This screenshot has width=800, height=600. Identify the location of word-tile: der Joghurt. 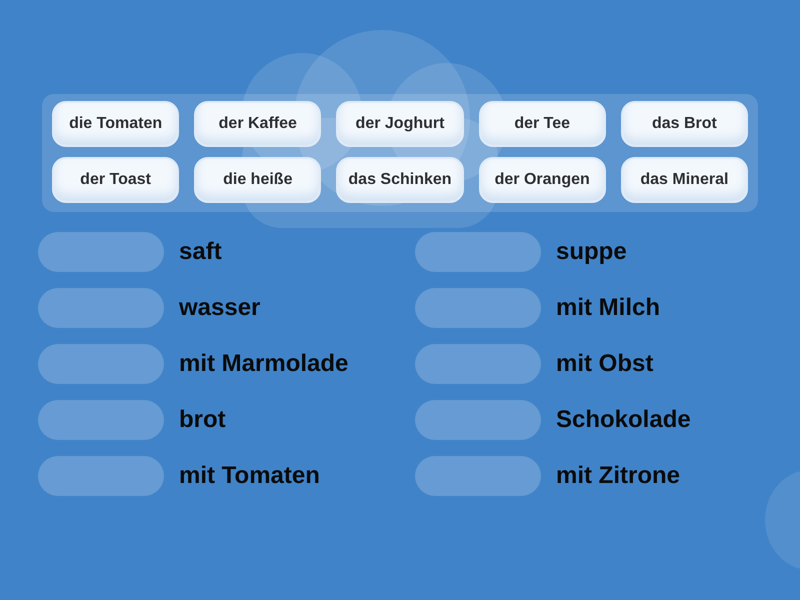
(400, 124).